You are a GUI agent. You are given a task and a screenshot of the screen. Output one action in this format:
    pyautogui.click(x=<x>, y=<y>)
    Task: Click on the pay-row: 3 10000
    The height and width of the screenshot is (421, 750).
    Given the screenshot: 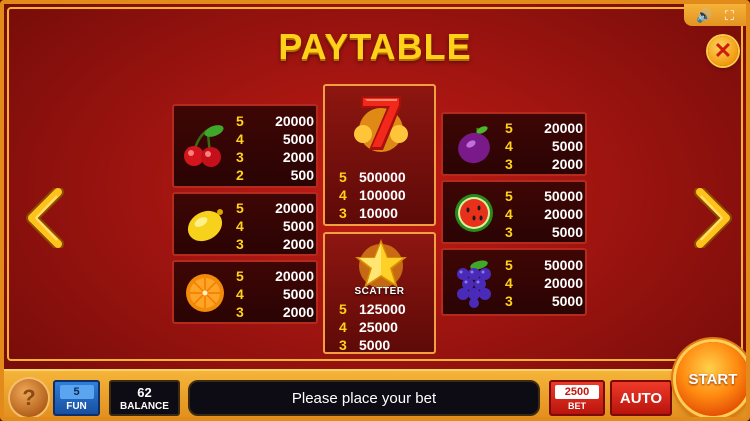 What is the action you would take?
    pyautogui.click(x=368, y=213)
    